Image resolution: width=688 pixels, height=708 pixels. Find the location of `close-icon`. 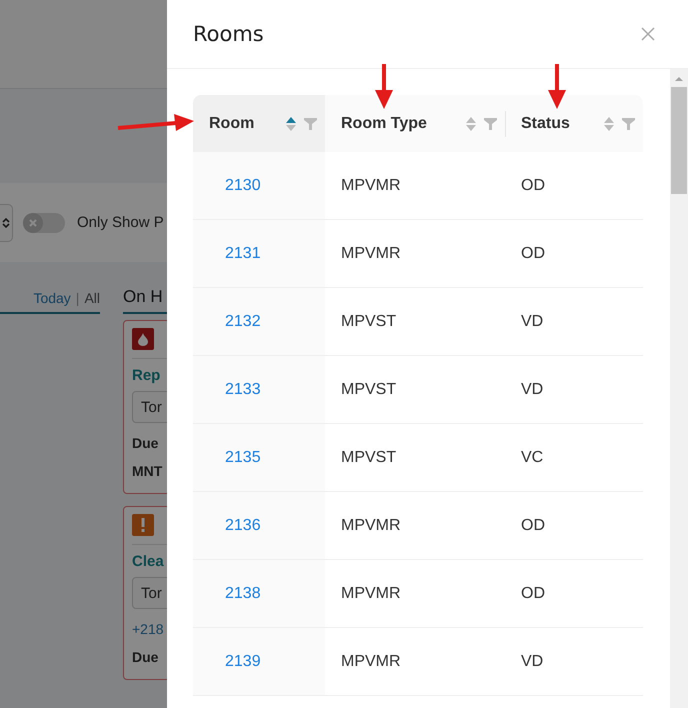

close-icon is located at coordinates (33, 222).